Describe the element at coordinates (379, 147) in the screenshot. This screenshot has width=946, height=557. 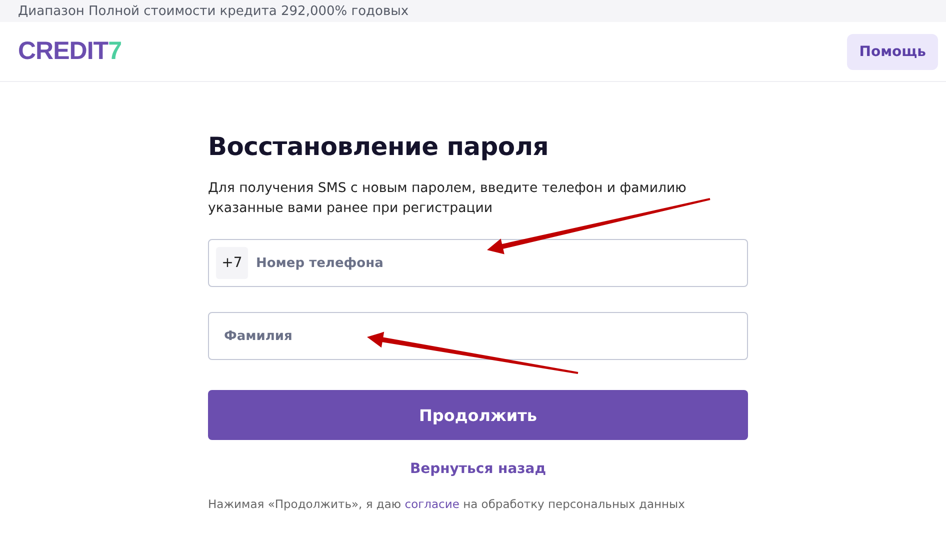
I see `page-title: Восстановление пароля` at that location.